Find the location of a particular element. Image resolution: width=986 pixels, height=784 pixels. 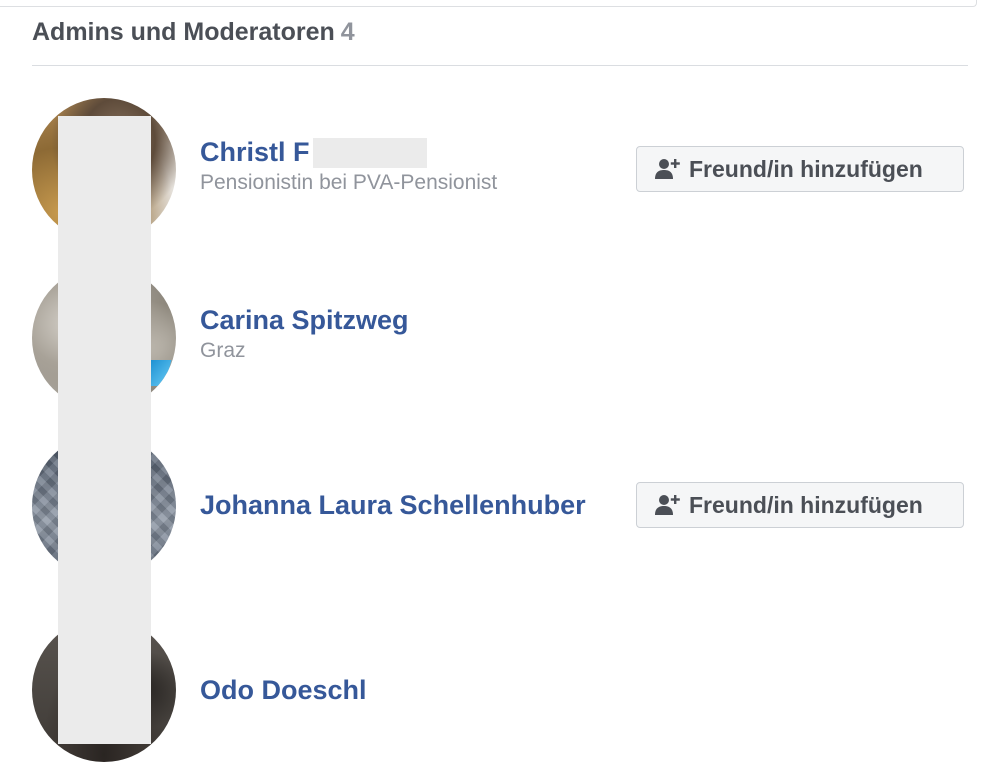

member-info: Odo Doeschl is located at coordinates (283, 690).